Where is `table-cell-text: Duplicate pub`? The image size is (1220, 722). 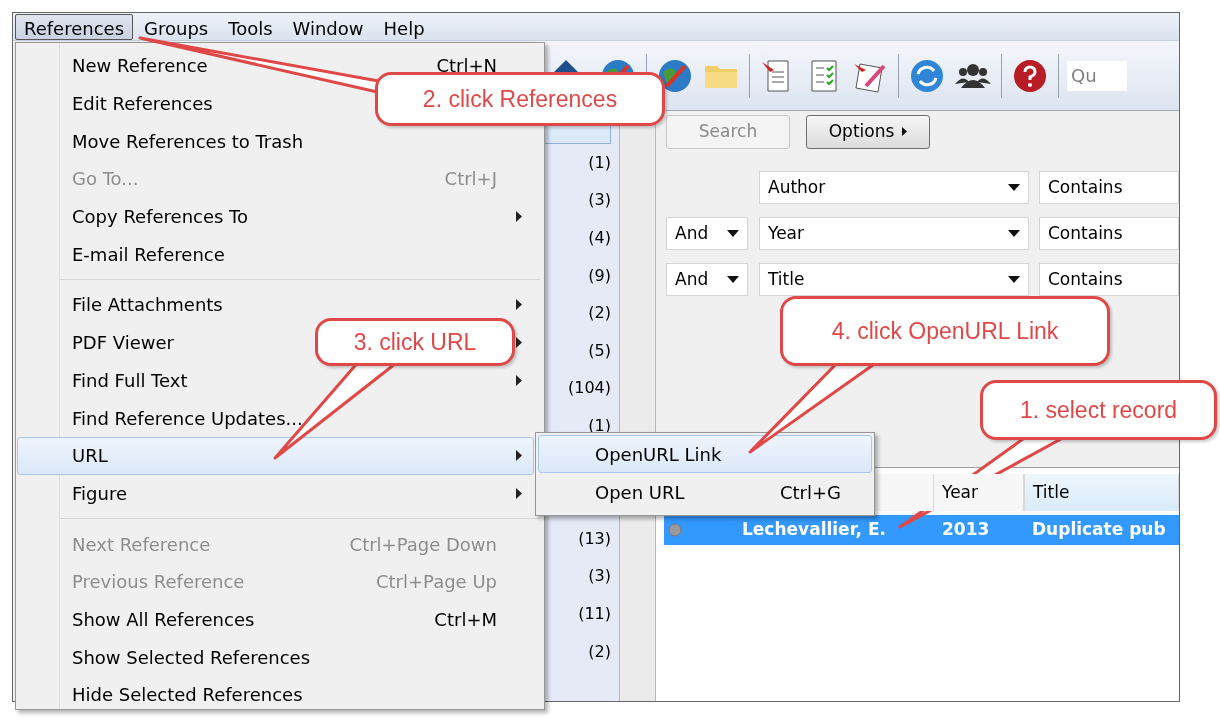 table-cell-text: Duplicate pub is located at coordinates (1099, 530).